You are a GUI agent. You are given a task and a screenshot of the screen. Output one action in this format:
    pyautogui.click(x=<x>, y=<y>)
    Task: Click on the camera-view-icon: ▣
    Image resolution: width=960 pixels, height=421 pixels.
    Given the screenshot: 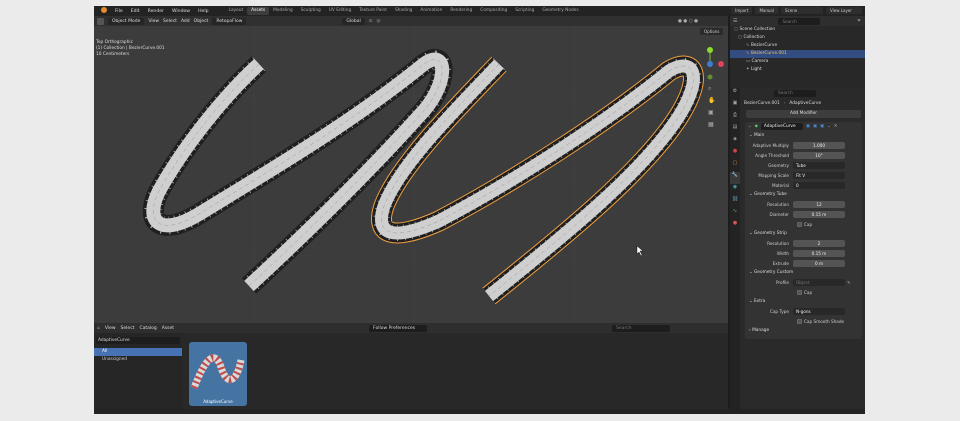 What is the action you would take?
    pyautogui.click(x=711, y=112)
    